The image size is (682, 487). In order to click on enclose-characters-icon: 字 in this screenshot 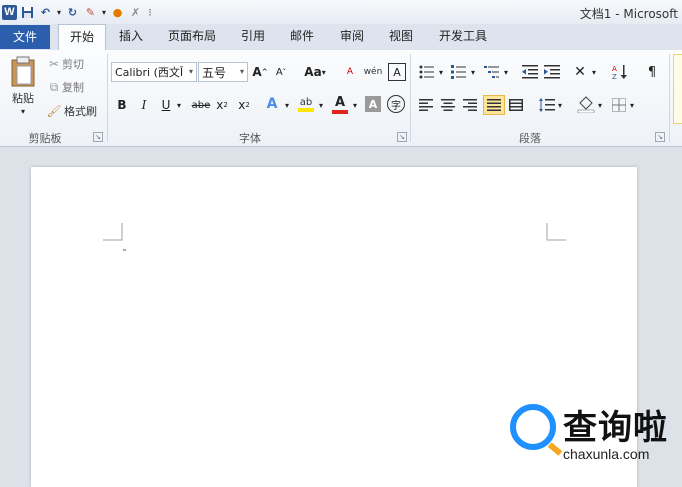, I will do `click(396, 104)`.